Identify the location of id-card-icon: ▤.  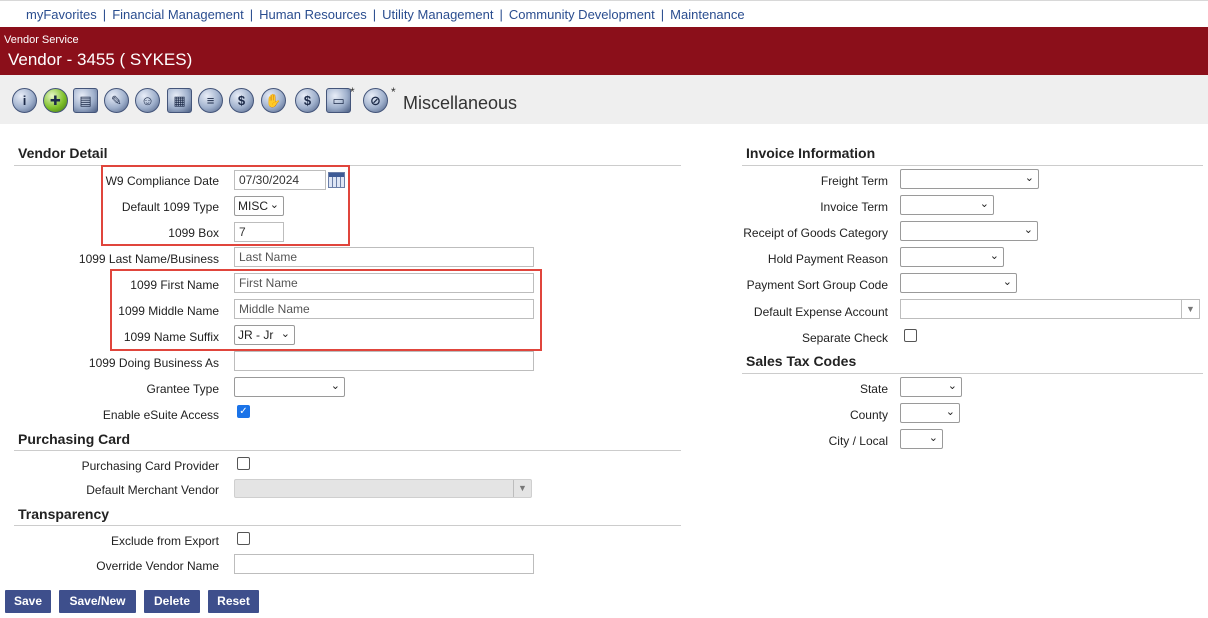
(85, 100).